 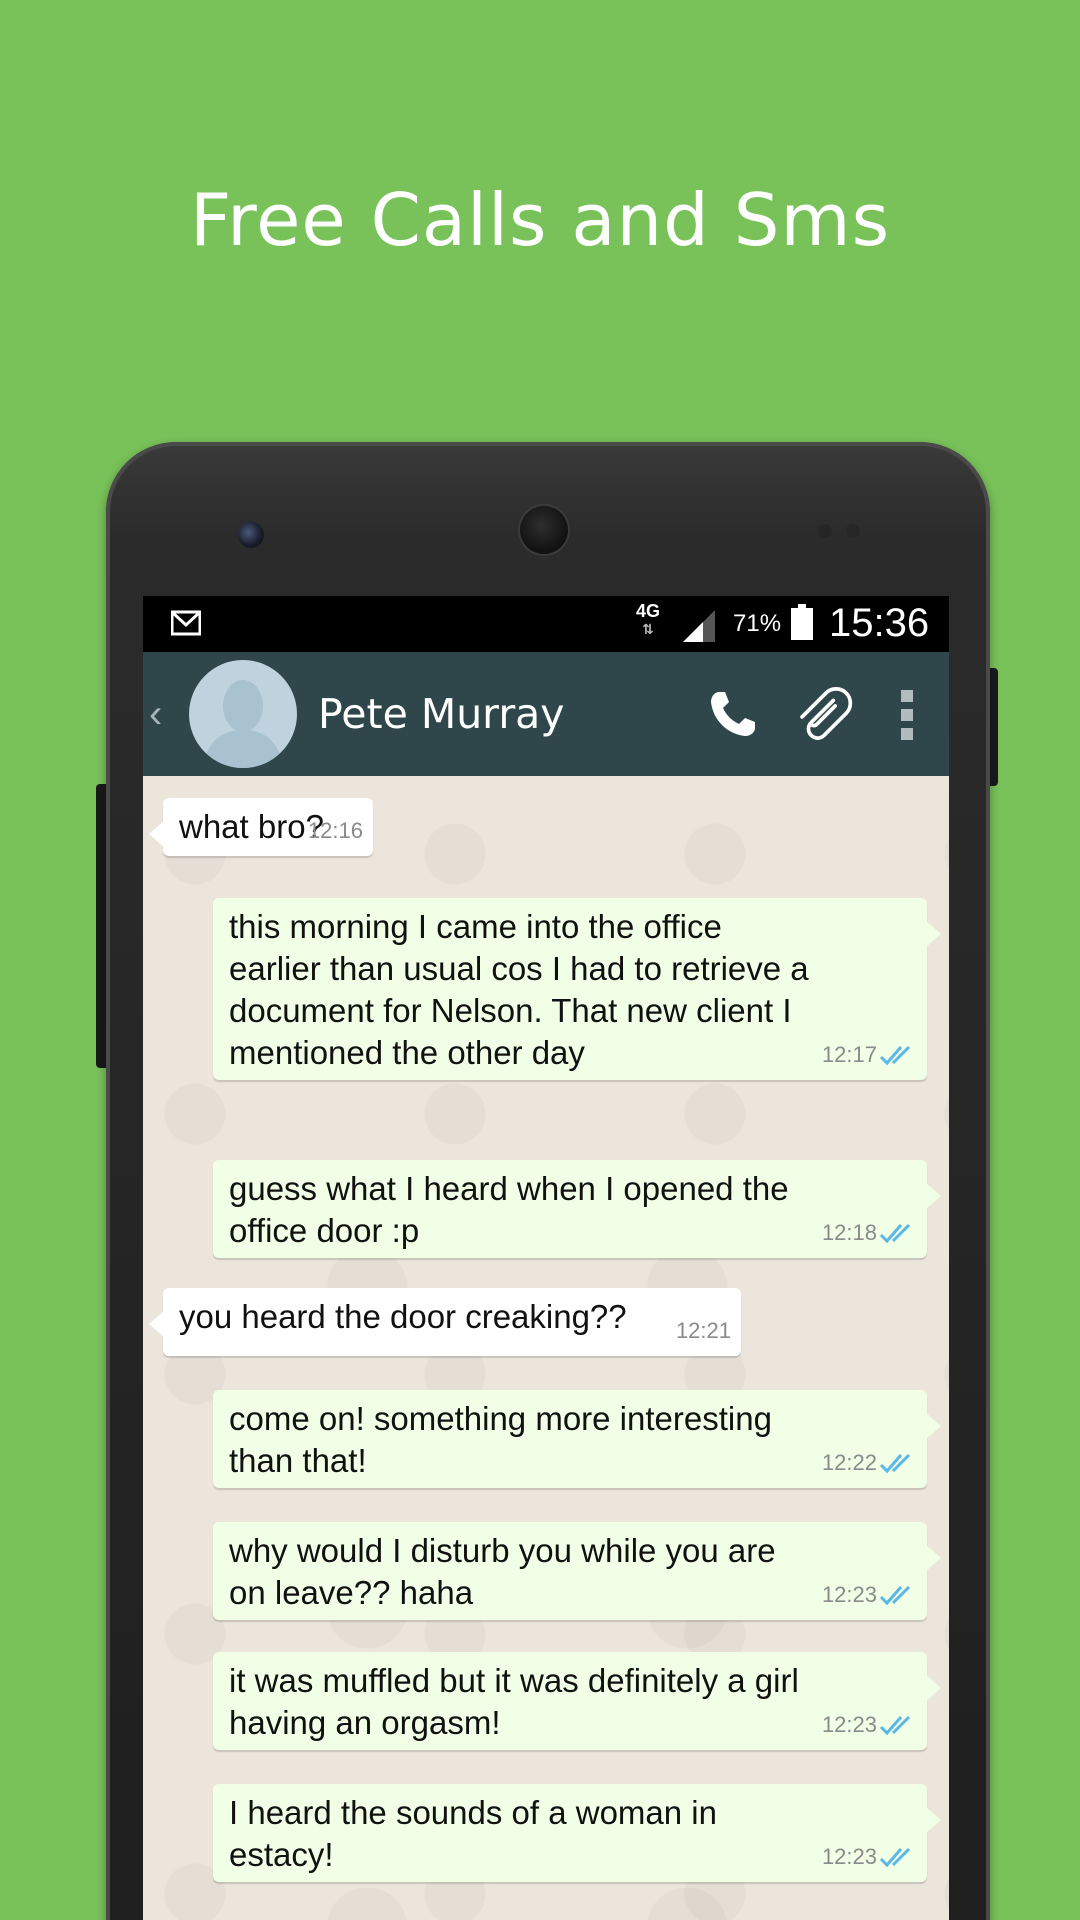 What do you see at coordinates (733, 714) in the screenshot?
I see `phone-call-icon` at bounding box center [733, 714].